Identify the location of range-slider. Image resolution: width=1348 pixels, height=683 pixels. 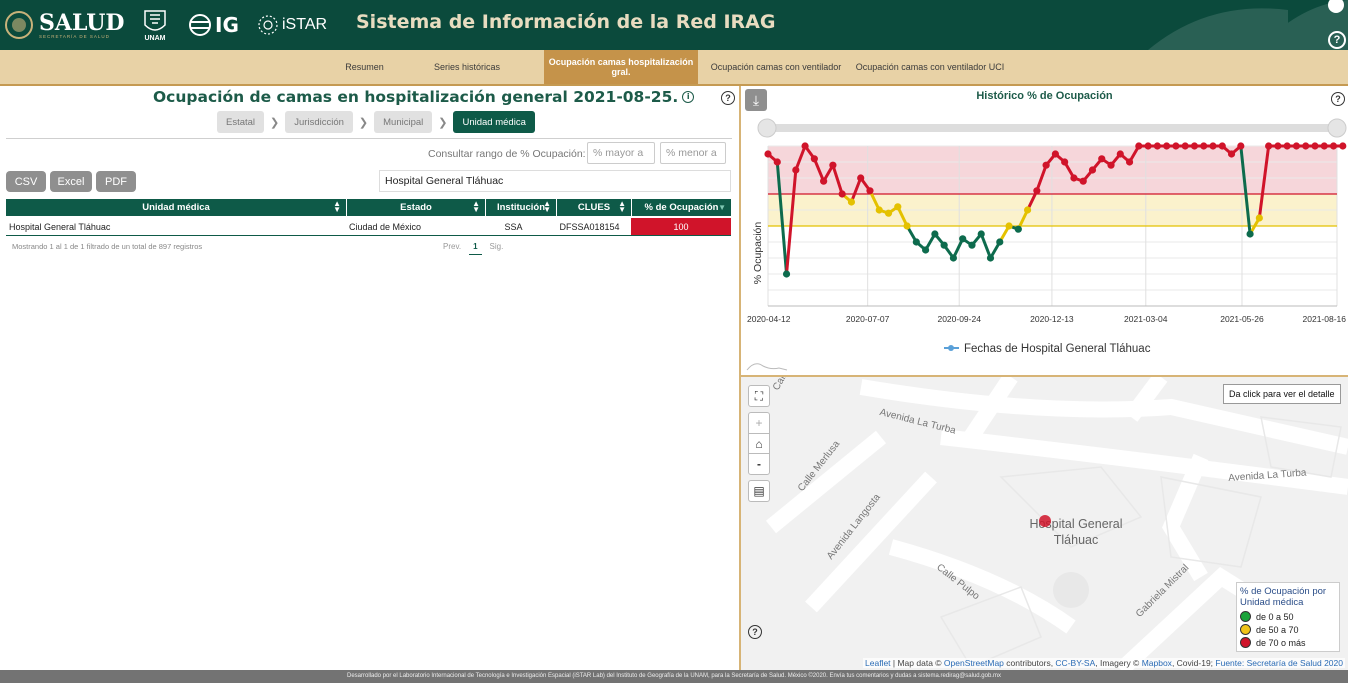
(1052, 128).